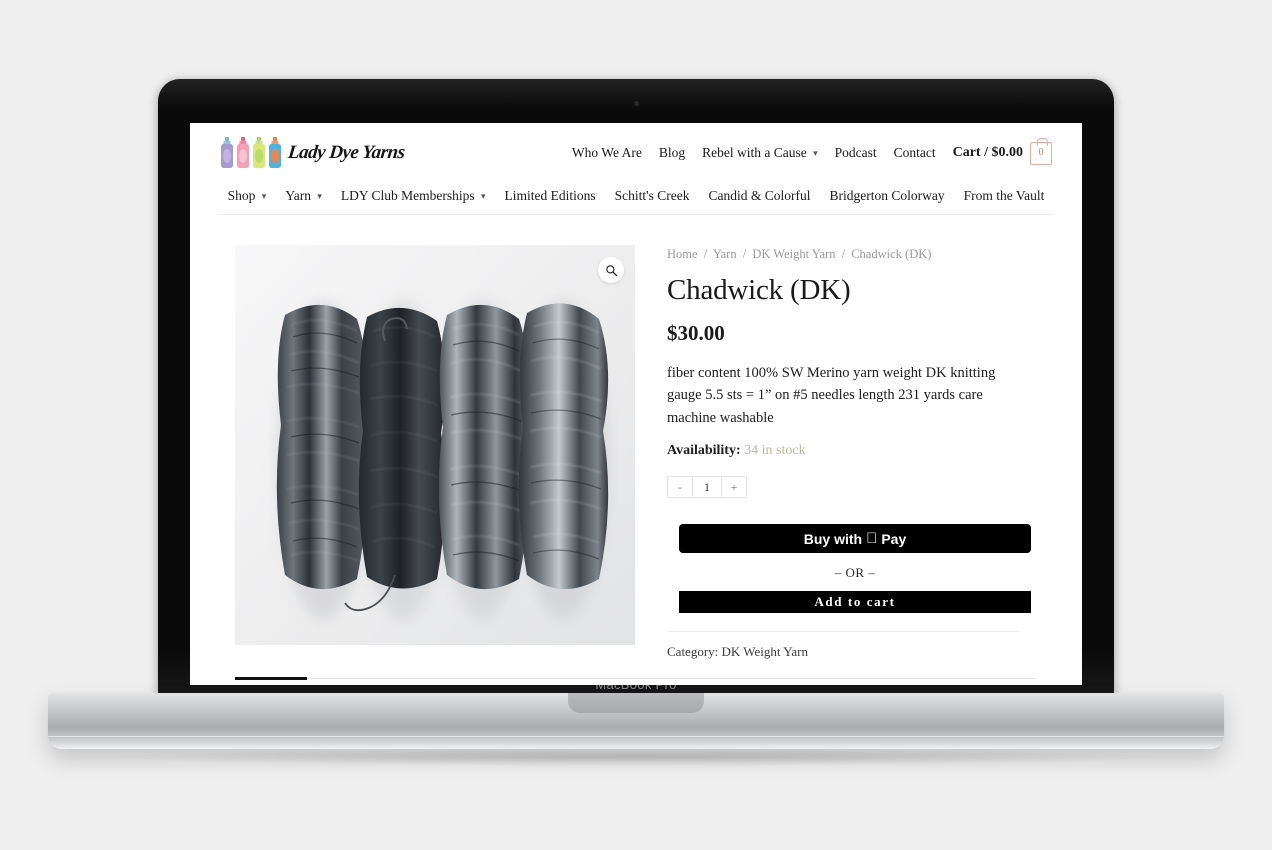  I want to click on tab-additional-information: Additional information, so click(398, 682).